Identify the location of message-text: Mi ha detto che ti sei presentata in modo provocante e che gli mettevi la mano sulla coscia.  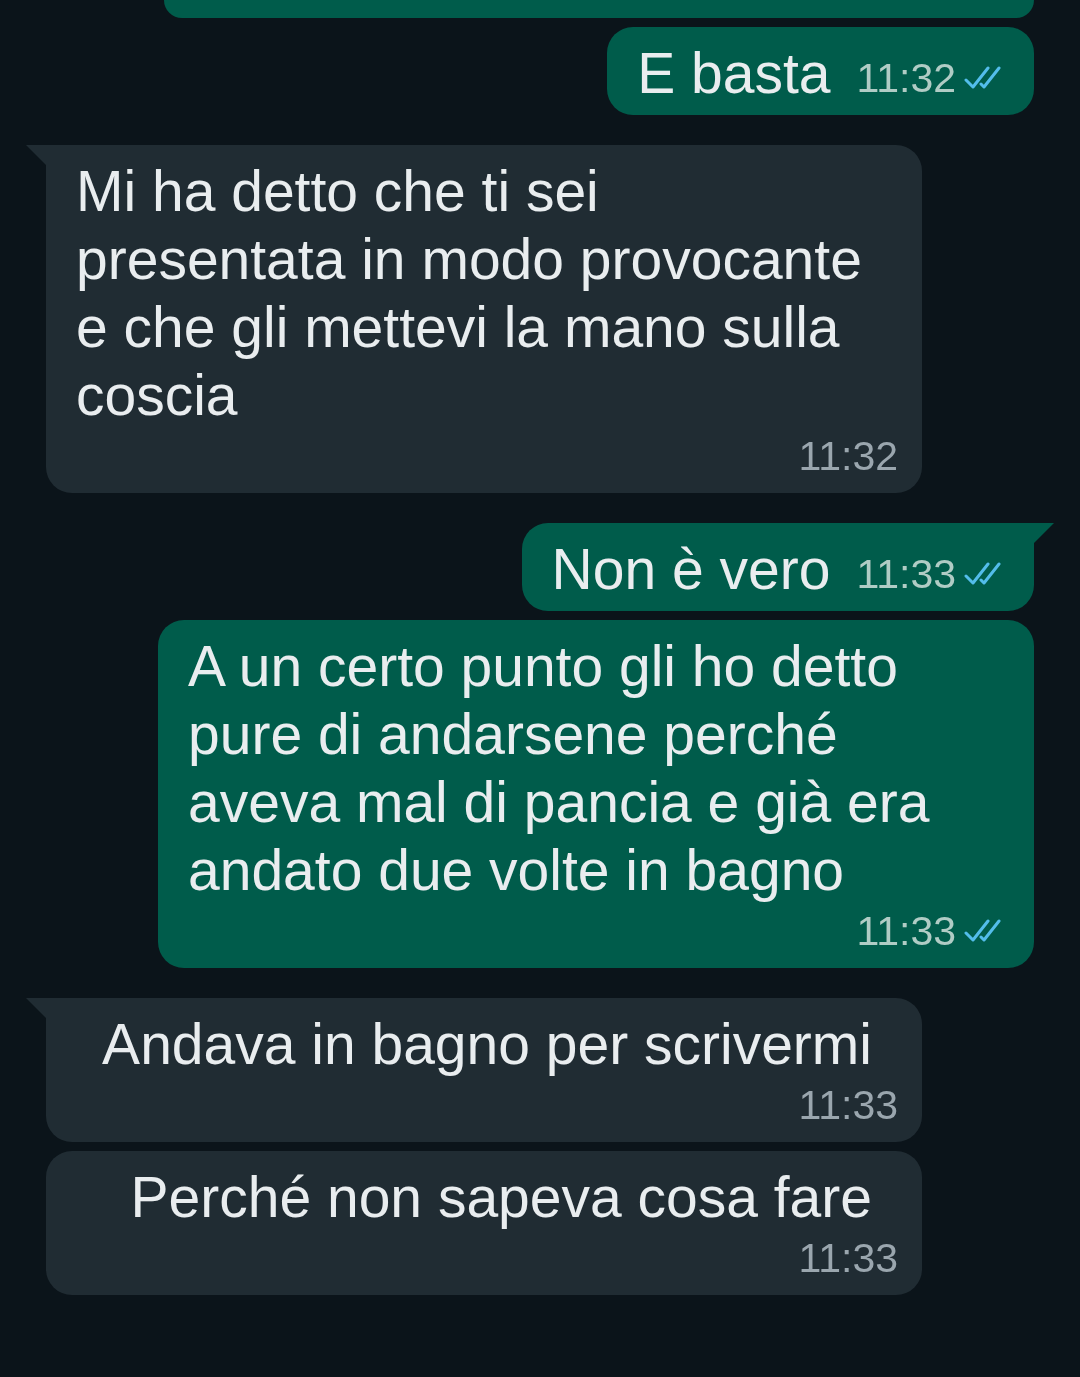
(469, 293).